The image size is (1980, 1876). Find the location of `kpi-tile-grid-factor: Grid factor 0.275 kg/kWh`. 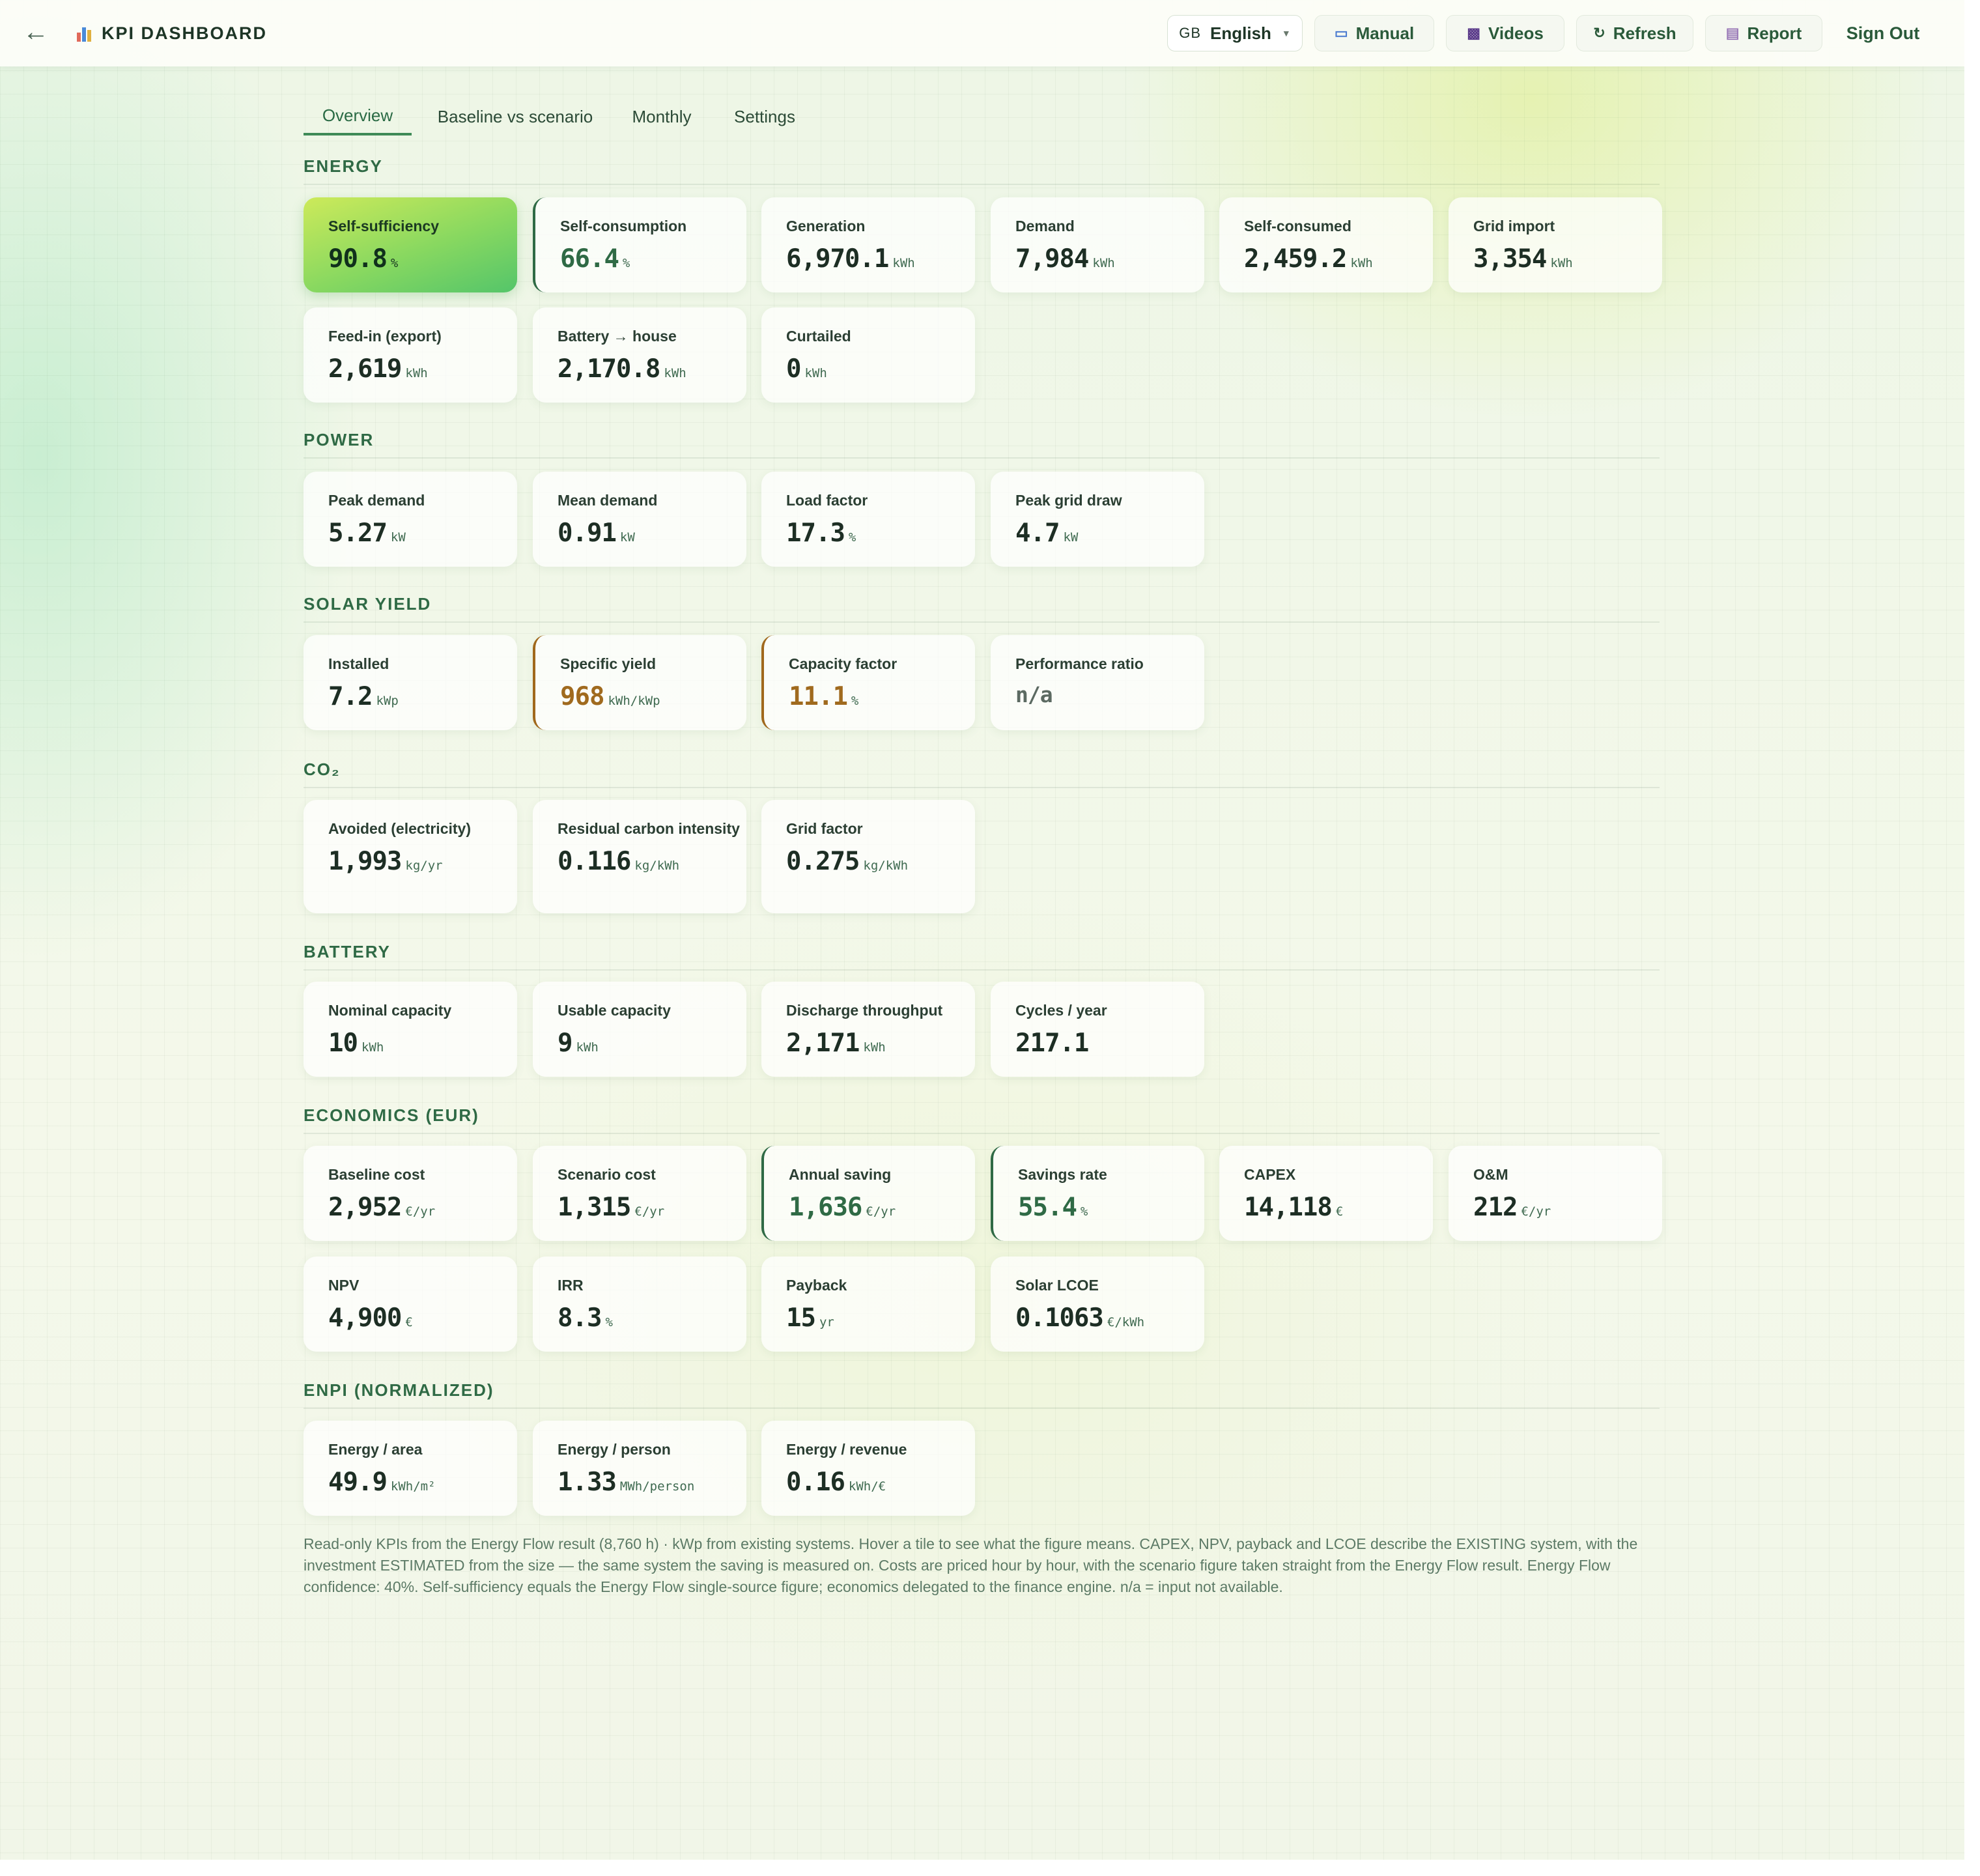

kpi-tile-grid-factor: Grid factor 0.275 kg/kWh is located at coordinates (868, 857).